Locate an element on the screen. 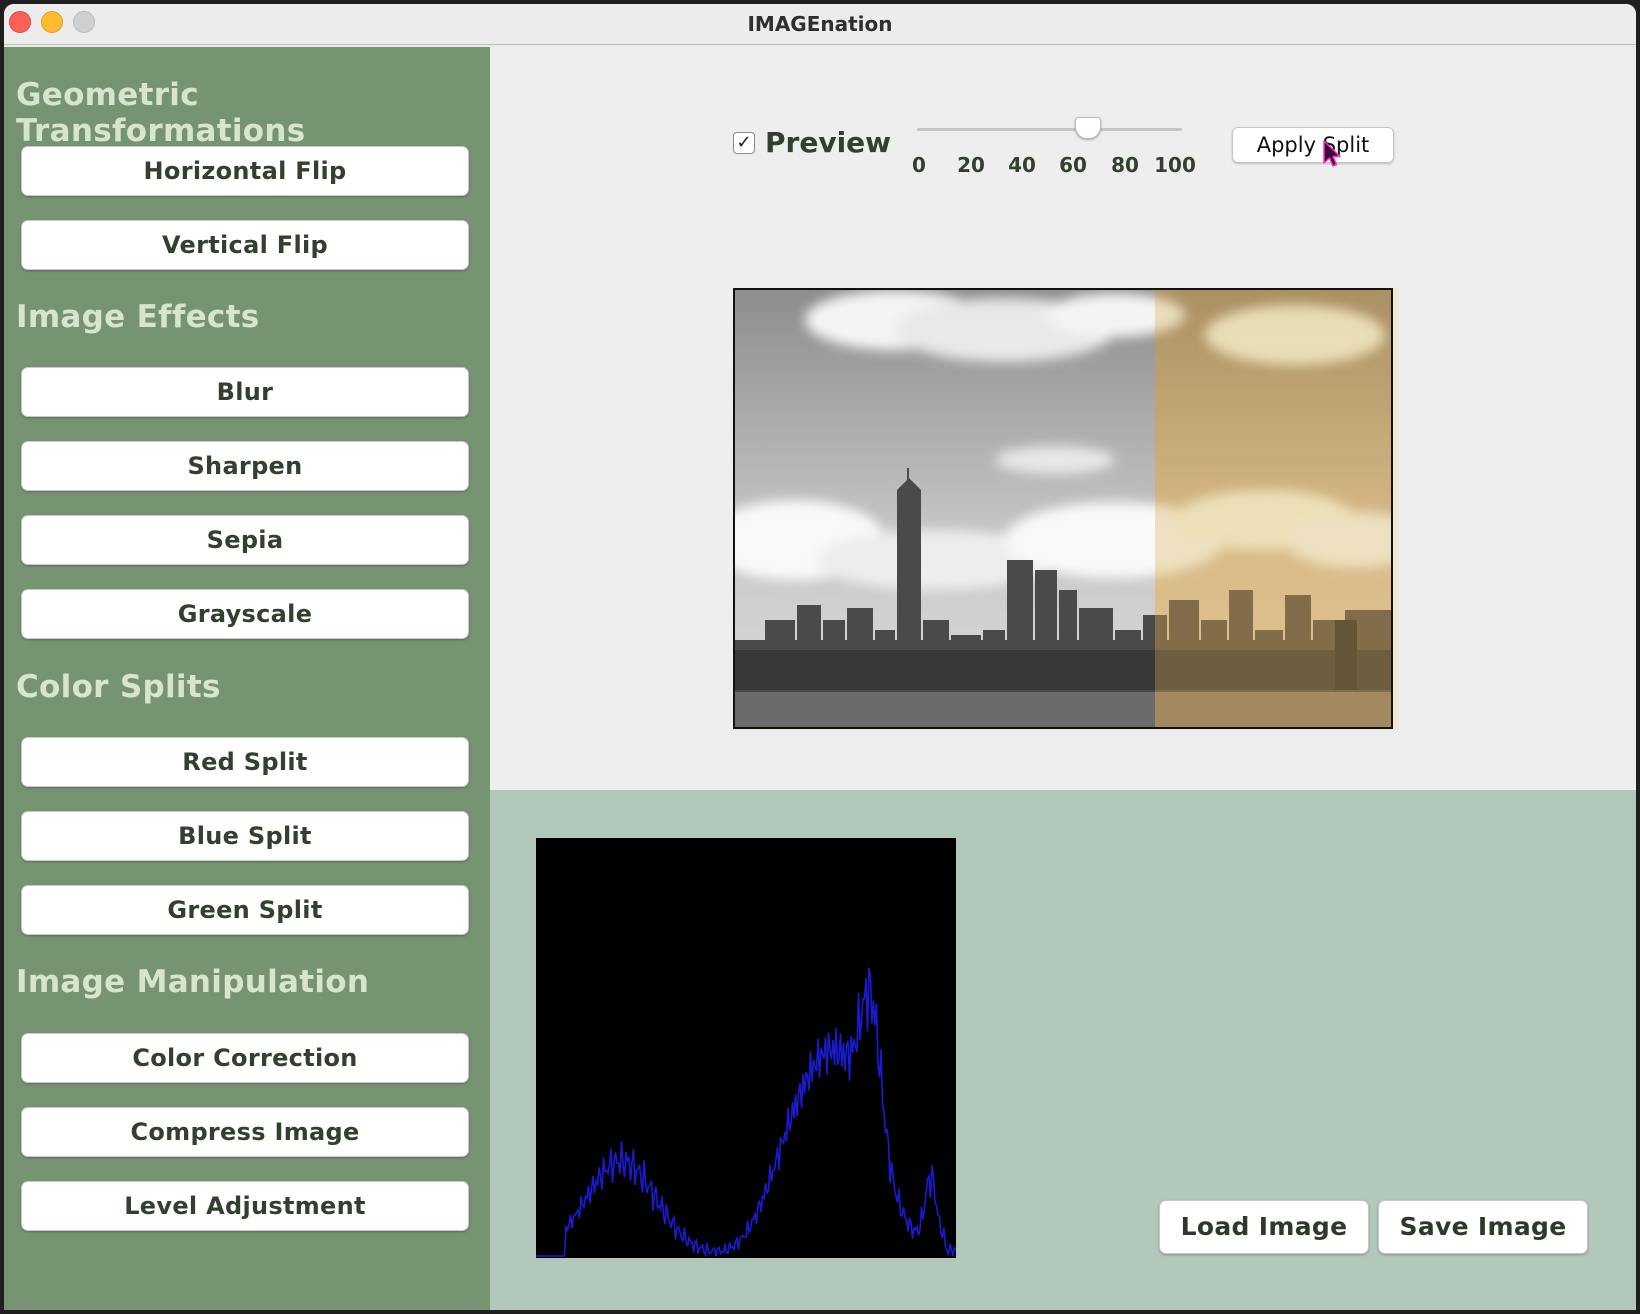 The height and width of the screenshot is (1314, 1640). blur-button: Blur is located at coordinates (245, 392).